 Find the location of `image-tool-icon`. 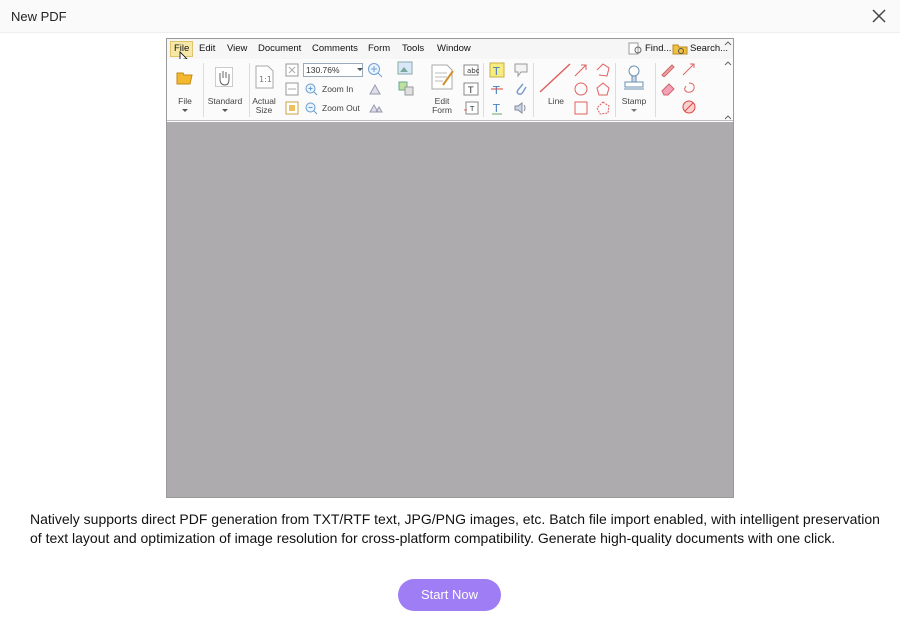

image-tool-icon is located at coordinates (405, 68).